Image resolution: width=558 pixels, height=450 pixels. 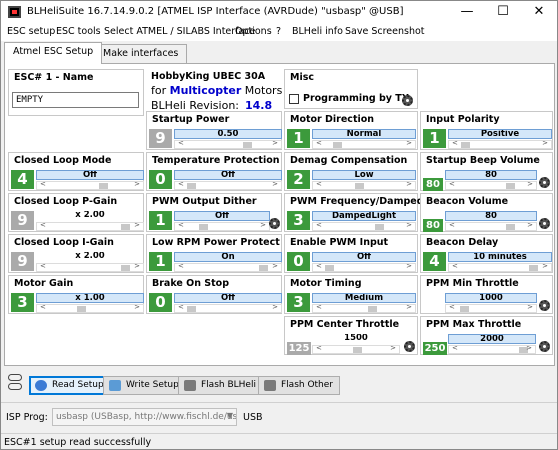 What do you see at coordinates (253, 31) in the screenshot?
I see `menu-options: Options` at bounding box center [253, 31].